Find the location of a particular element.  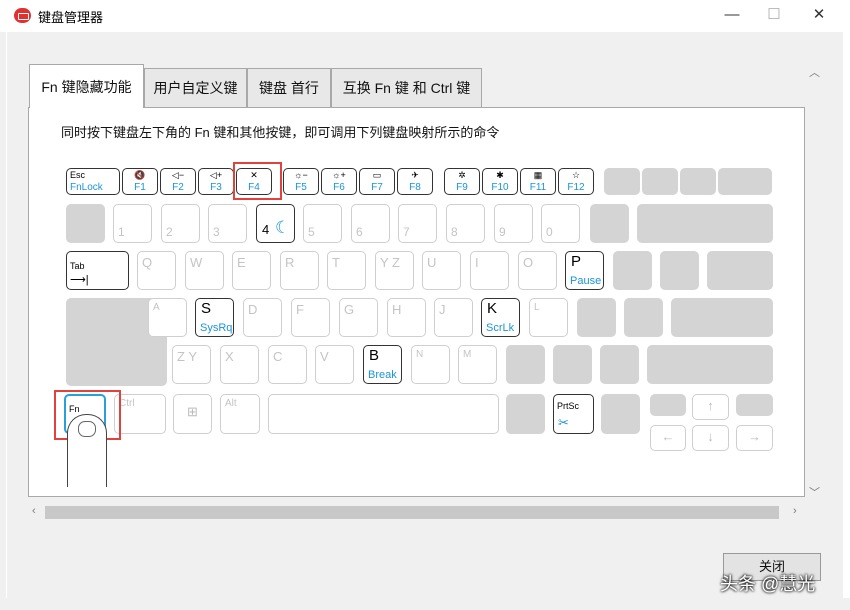

tab-fn-hidden-functions: Fn 键隐藏功能 is located at coordinates (86, 86).